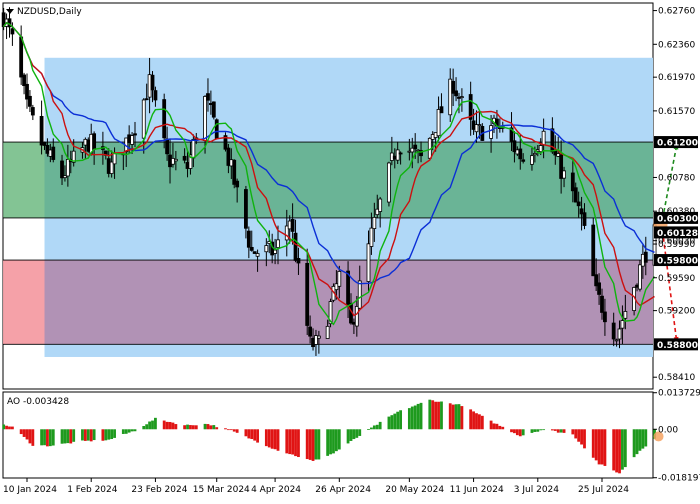 The height and width of the screenshot is (504, 700). What do you see at coordinates (676, 245) in the screenshot?
I see `price-tick-label: 0.59990` at bounding box center [676, 245].